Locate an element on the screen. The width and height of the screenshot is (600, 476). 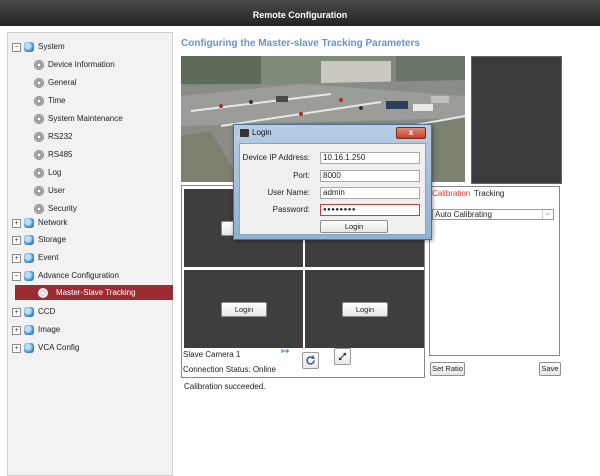
dialog-title: Login is located at coordinates (262, 132).